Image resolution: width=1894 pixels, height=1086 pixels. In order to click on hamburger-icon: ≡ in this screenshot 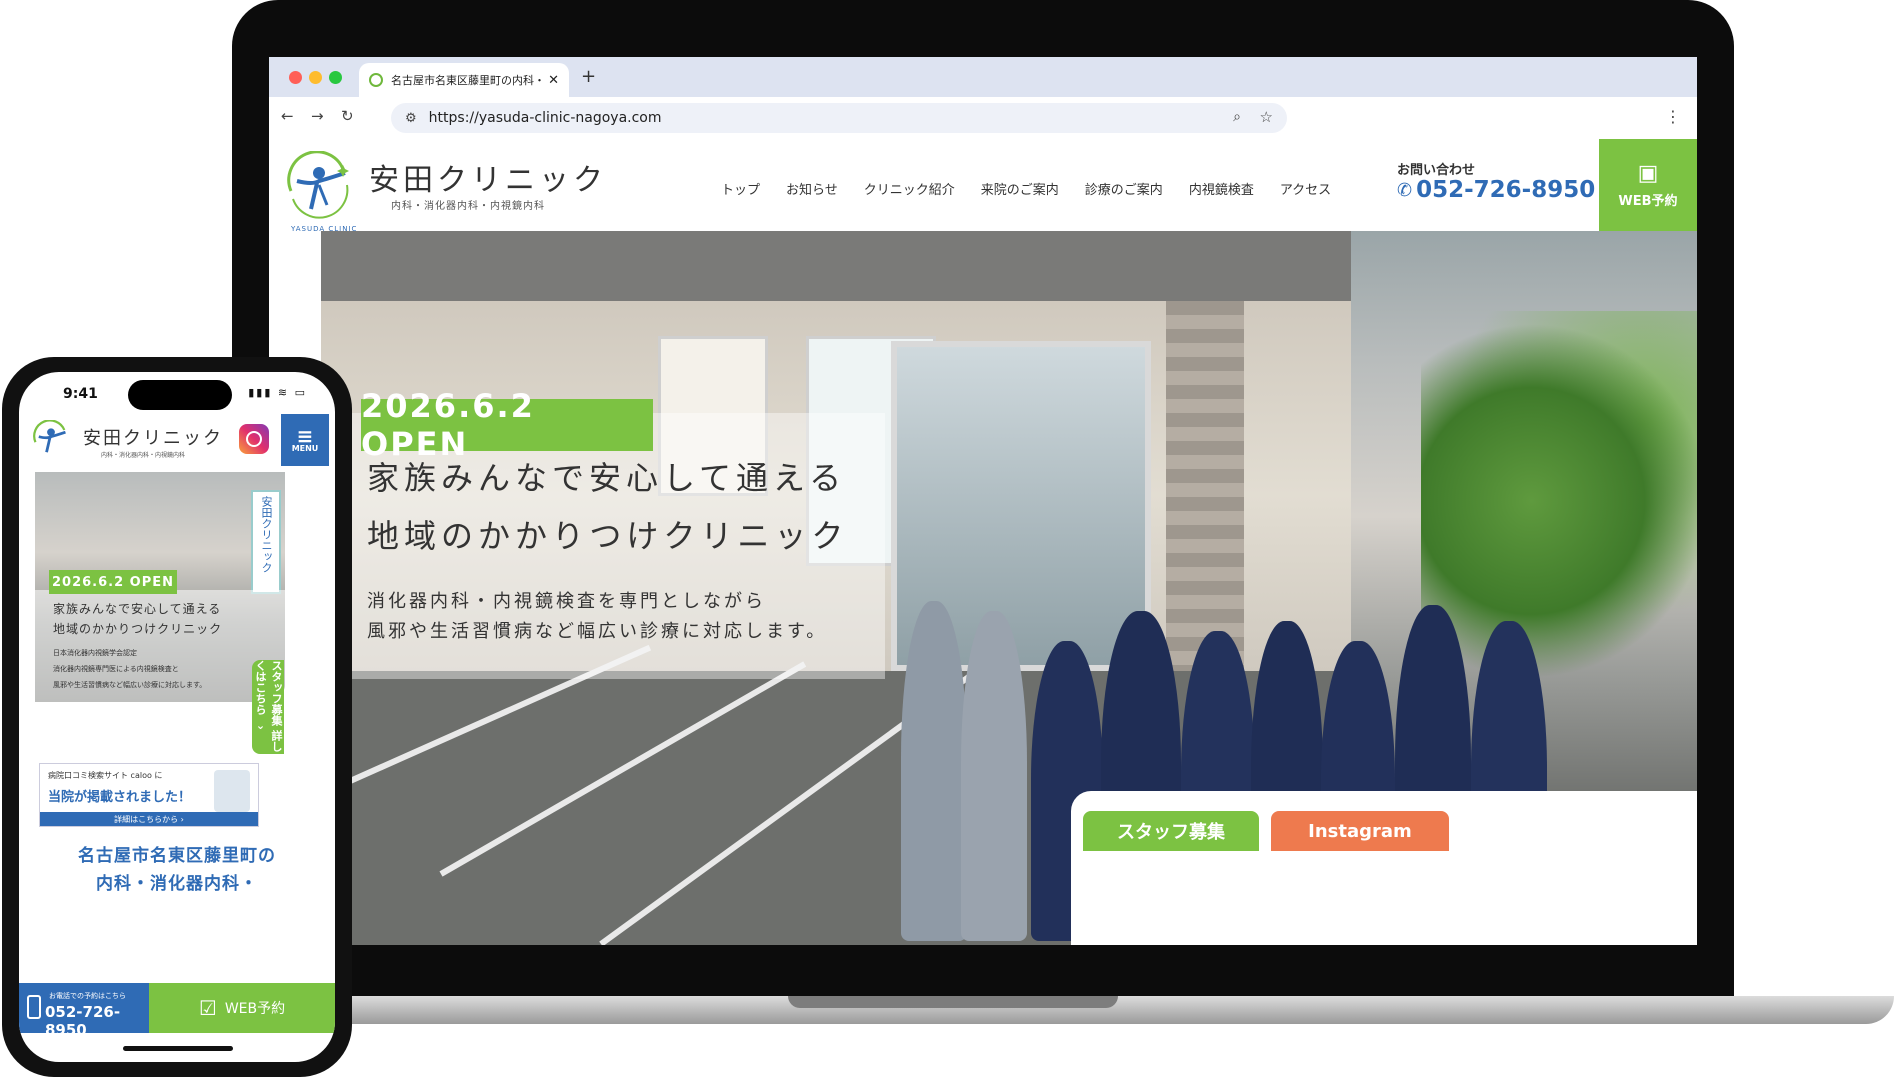, I will do `click(305, 435)`.